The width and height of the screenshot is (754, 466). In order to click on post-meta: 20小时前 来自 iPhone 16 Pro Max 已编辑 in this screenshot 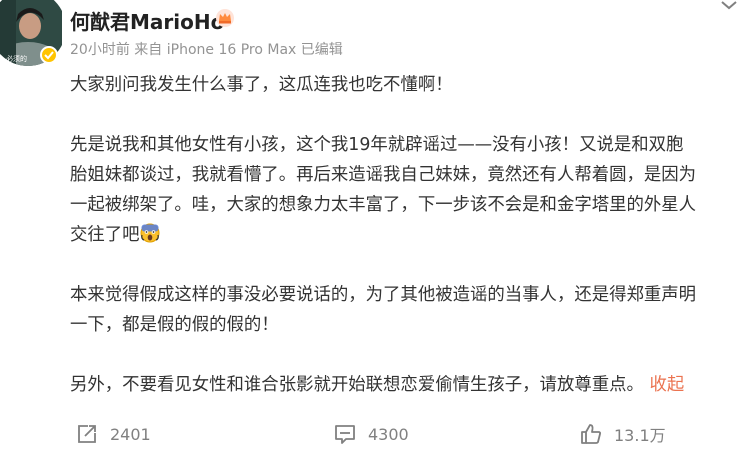, I will do `click(206, 49)`.